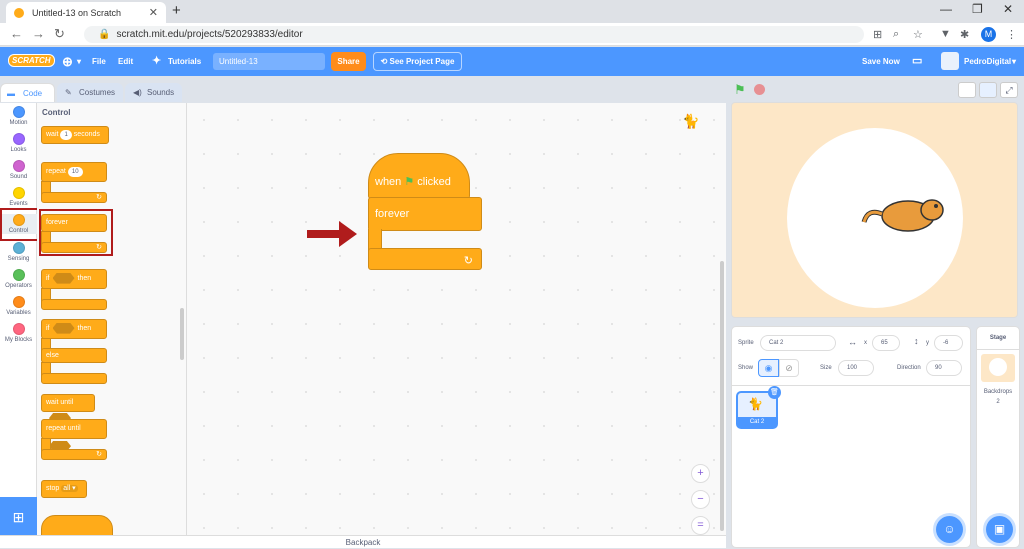  I want to click on category-operators: Operators, so click(18, 279).